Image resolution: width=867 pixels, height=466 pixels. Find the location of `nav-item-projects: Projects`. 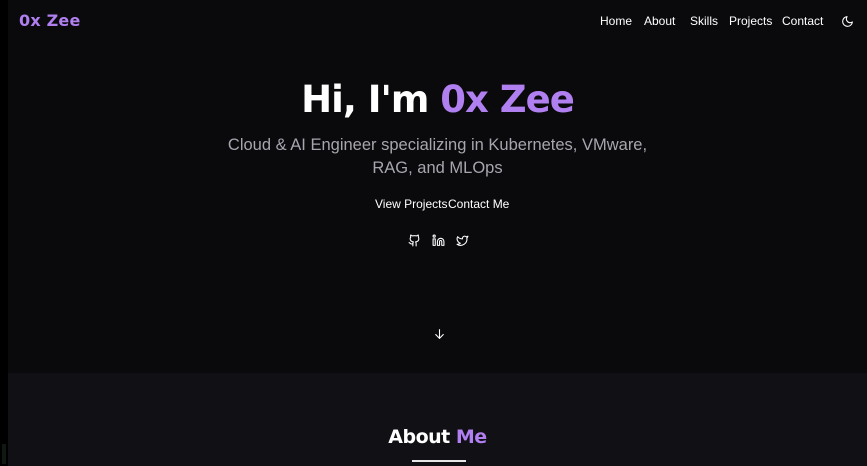

nav-item-projects: Projects is located at coordinates (750, 21).